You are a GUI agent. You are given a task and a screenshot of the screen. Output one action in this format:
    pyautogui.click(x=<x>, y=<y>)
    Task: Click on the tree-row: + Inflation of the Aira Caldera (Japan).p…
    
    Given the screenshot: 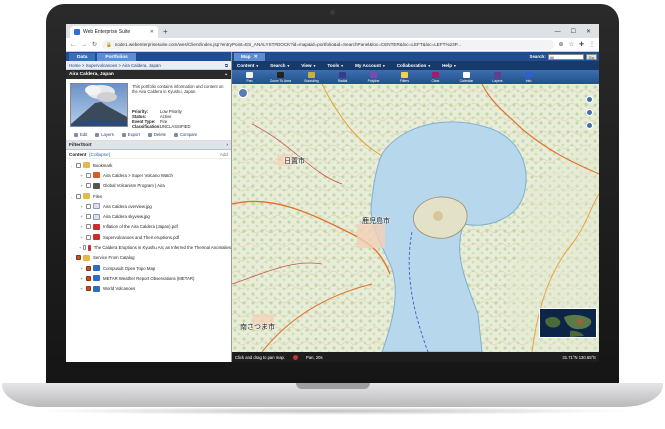 What is the action you would take?
    pyautogui.click(x=148, y=227)
    